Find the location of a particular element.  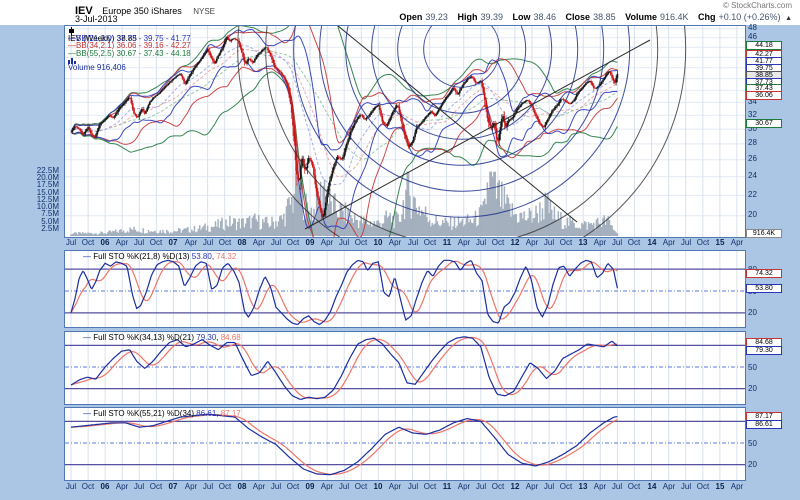

legend-bb55: —BB(55,2.5) 30.67 - 37.43 - 44.18 is located at coordinates (129, 53).